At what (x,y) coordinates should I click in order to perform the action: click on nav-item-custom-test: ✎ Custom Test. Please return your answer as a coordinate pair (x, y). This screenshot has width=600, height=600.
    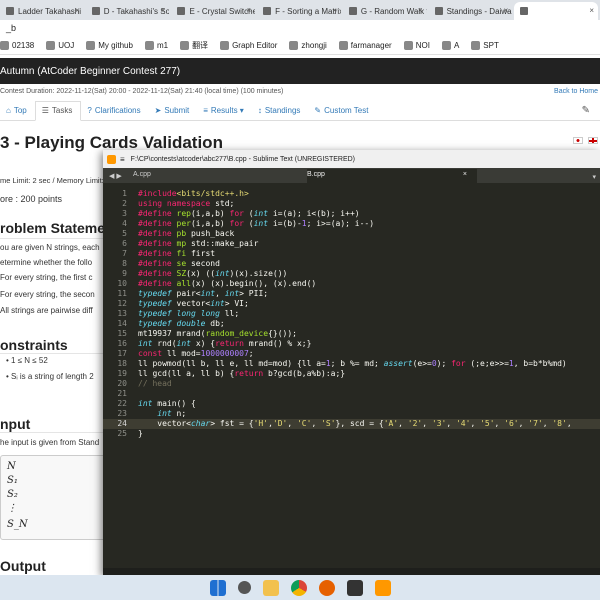
    Looking at the image, I should click on (342, 111).